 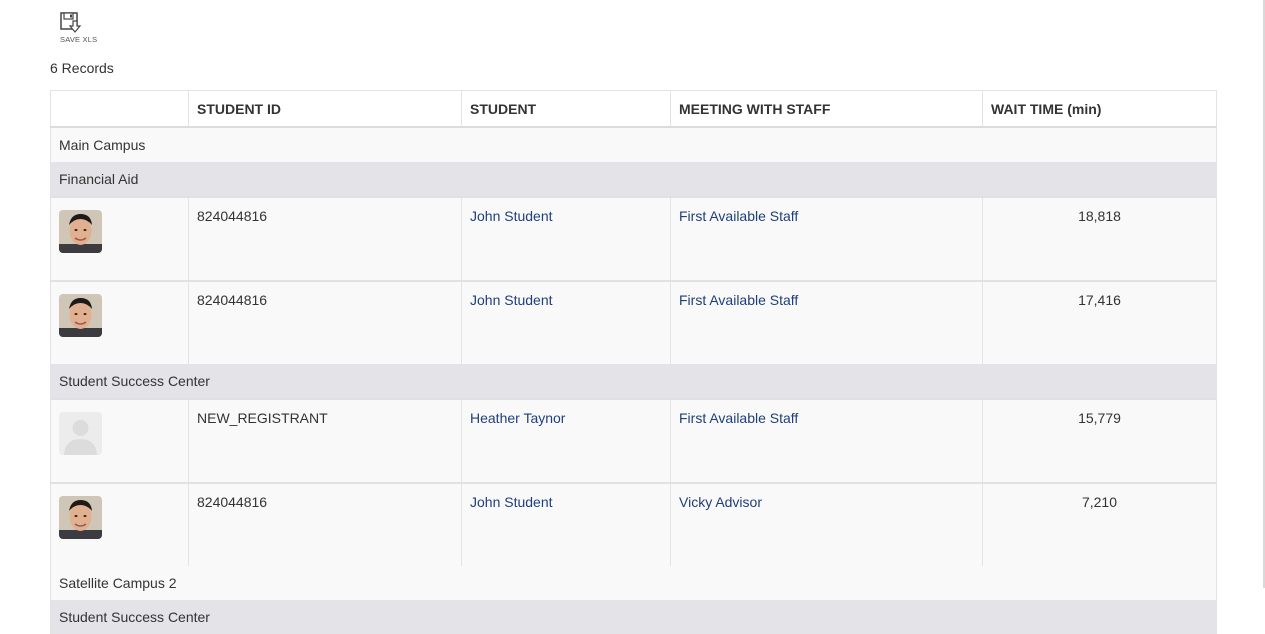 I want to click on placeholder-avatar, so click(x=80, y=433).